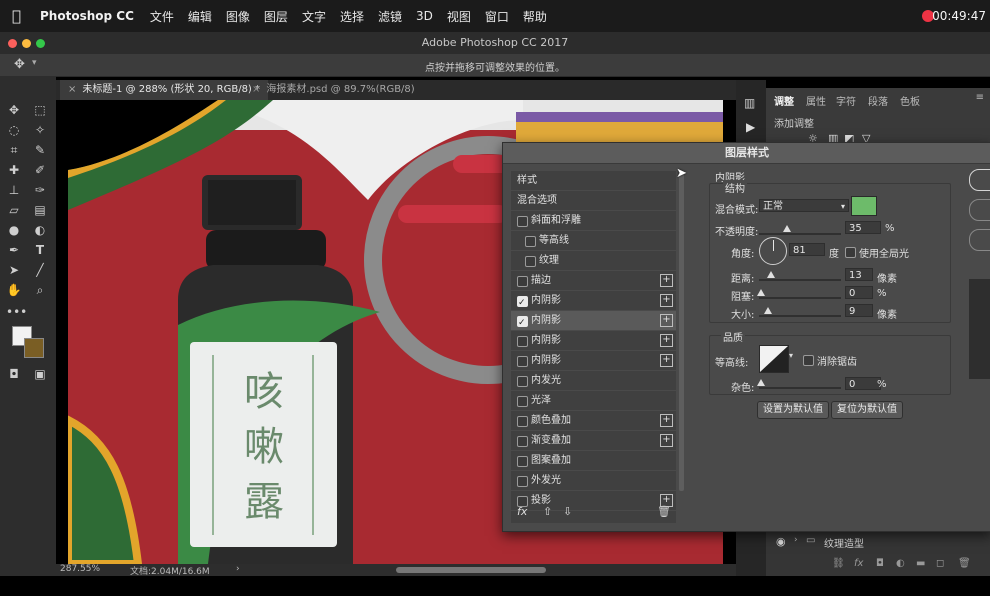 Image resolution: width=990 pixels, height=596 pixels. What do you see at coordinates (774, 359) in the screenshot?
I see `contour-picker` at bounding box center [774, 359].